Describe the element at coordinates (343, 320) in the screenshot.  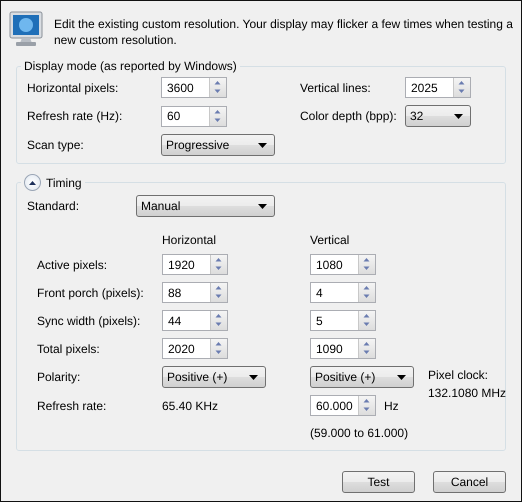
I see `number-spinner: 5` at that location.